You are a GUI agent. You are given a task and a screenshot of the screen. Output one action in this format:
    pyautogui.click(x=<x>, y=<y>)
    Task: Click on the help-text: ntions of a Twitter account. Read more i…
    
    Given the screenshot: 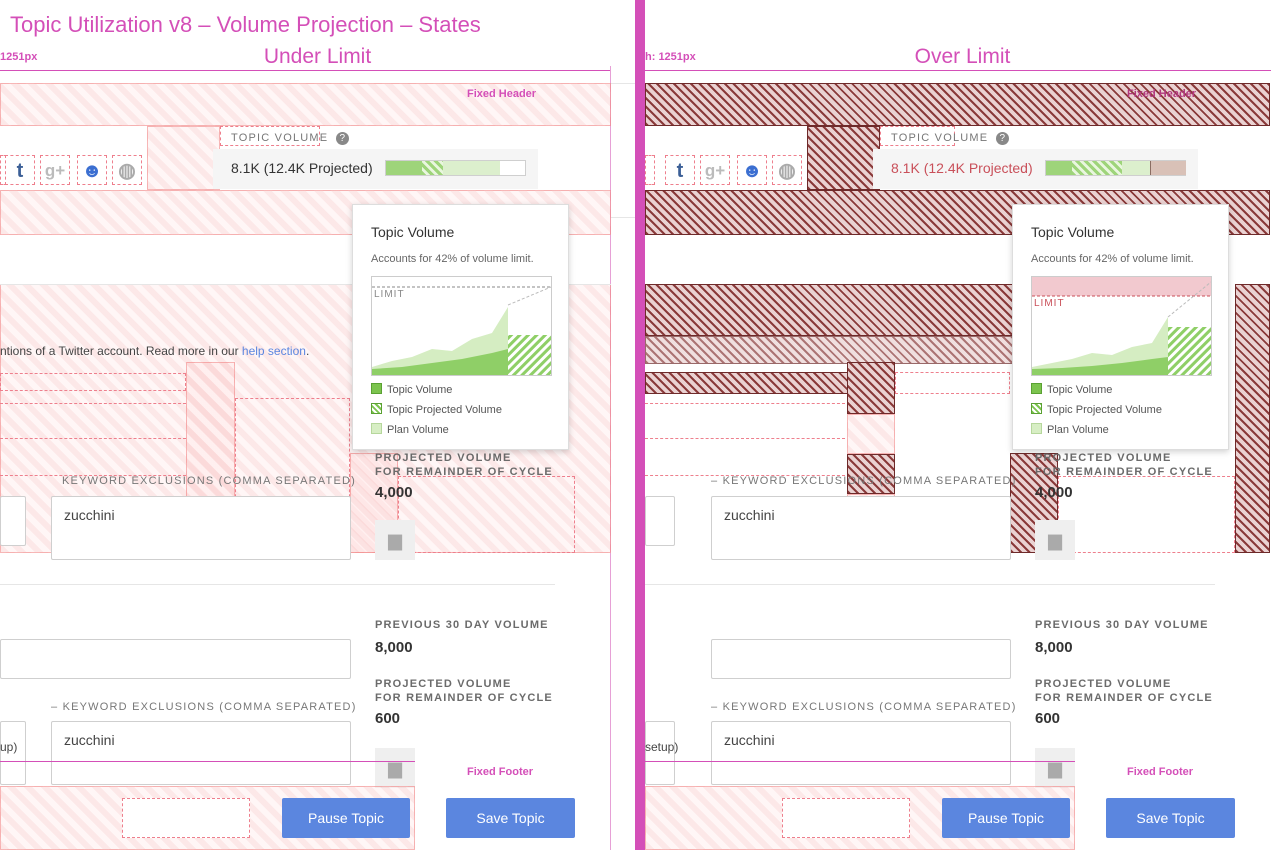 What is the action you would take?
    pyautogui.click(x=154, y=351)
    